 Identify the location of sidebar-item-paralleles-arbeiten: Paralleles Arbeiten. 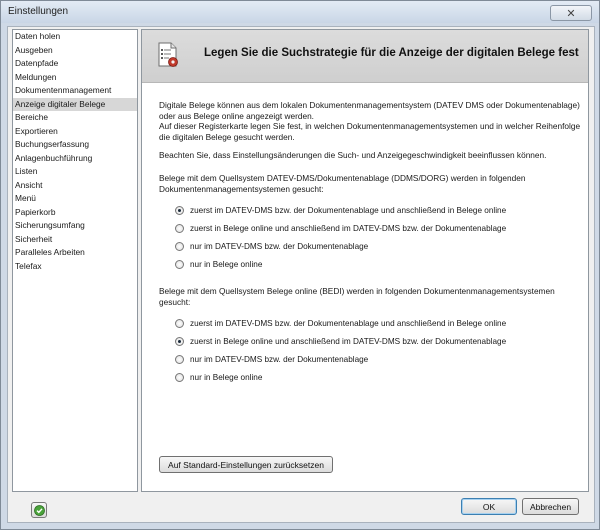
(75, 253).